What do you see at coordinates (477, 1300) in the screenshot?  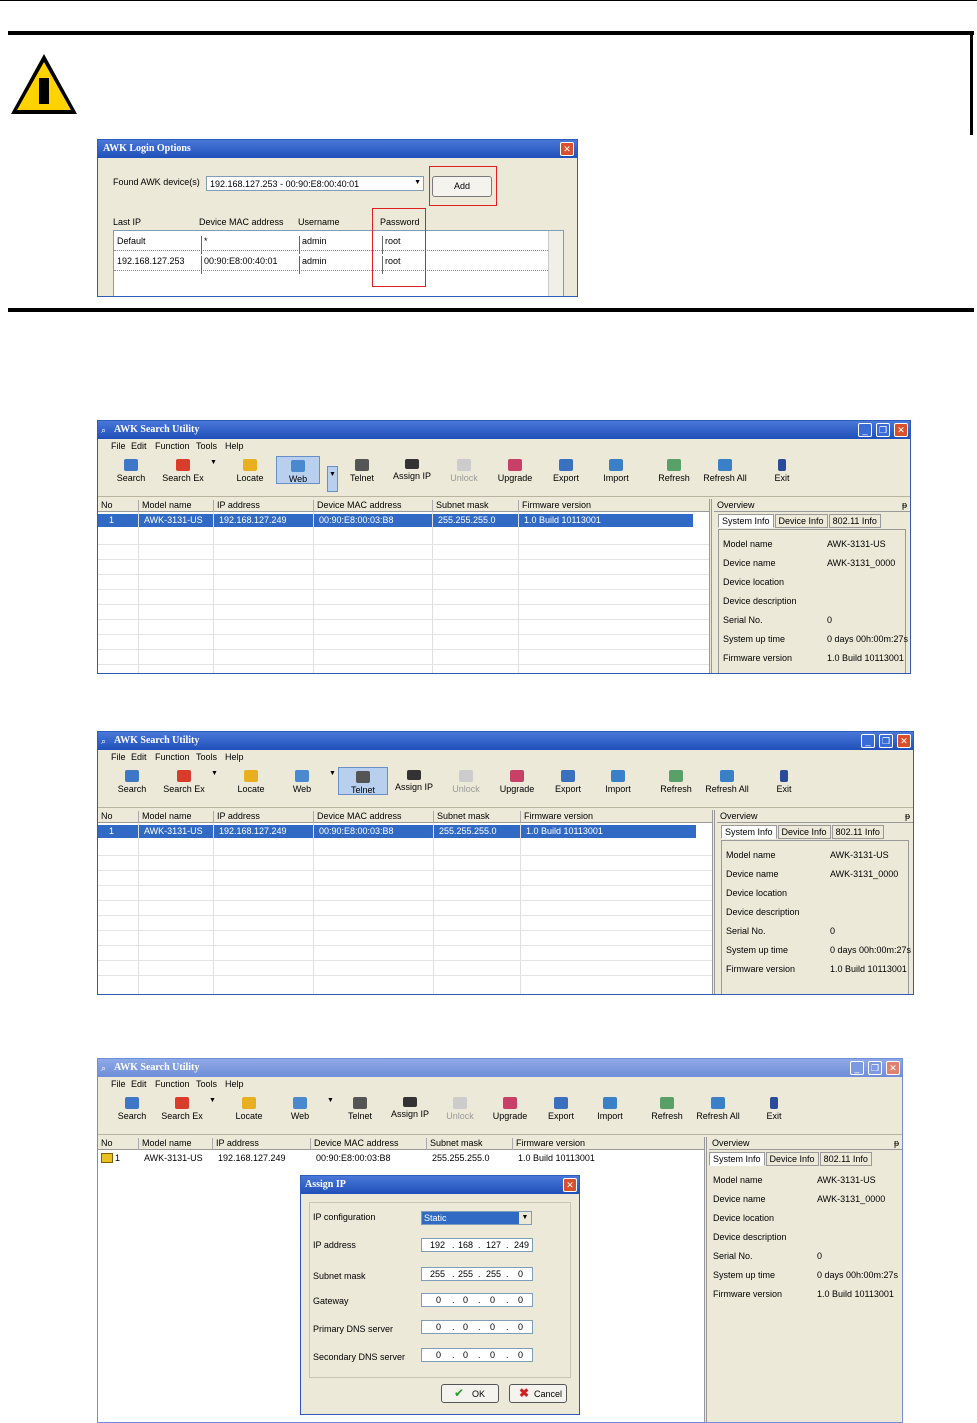 I see `gateway-input: 0. 0. 0. 0` at bounding box center [477, 1300].